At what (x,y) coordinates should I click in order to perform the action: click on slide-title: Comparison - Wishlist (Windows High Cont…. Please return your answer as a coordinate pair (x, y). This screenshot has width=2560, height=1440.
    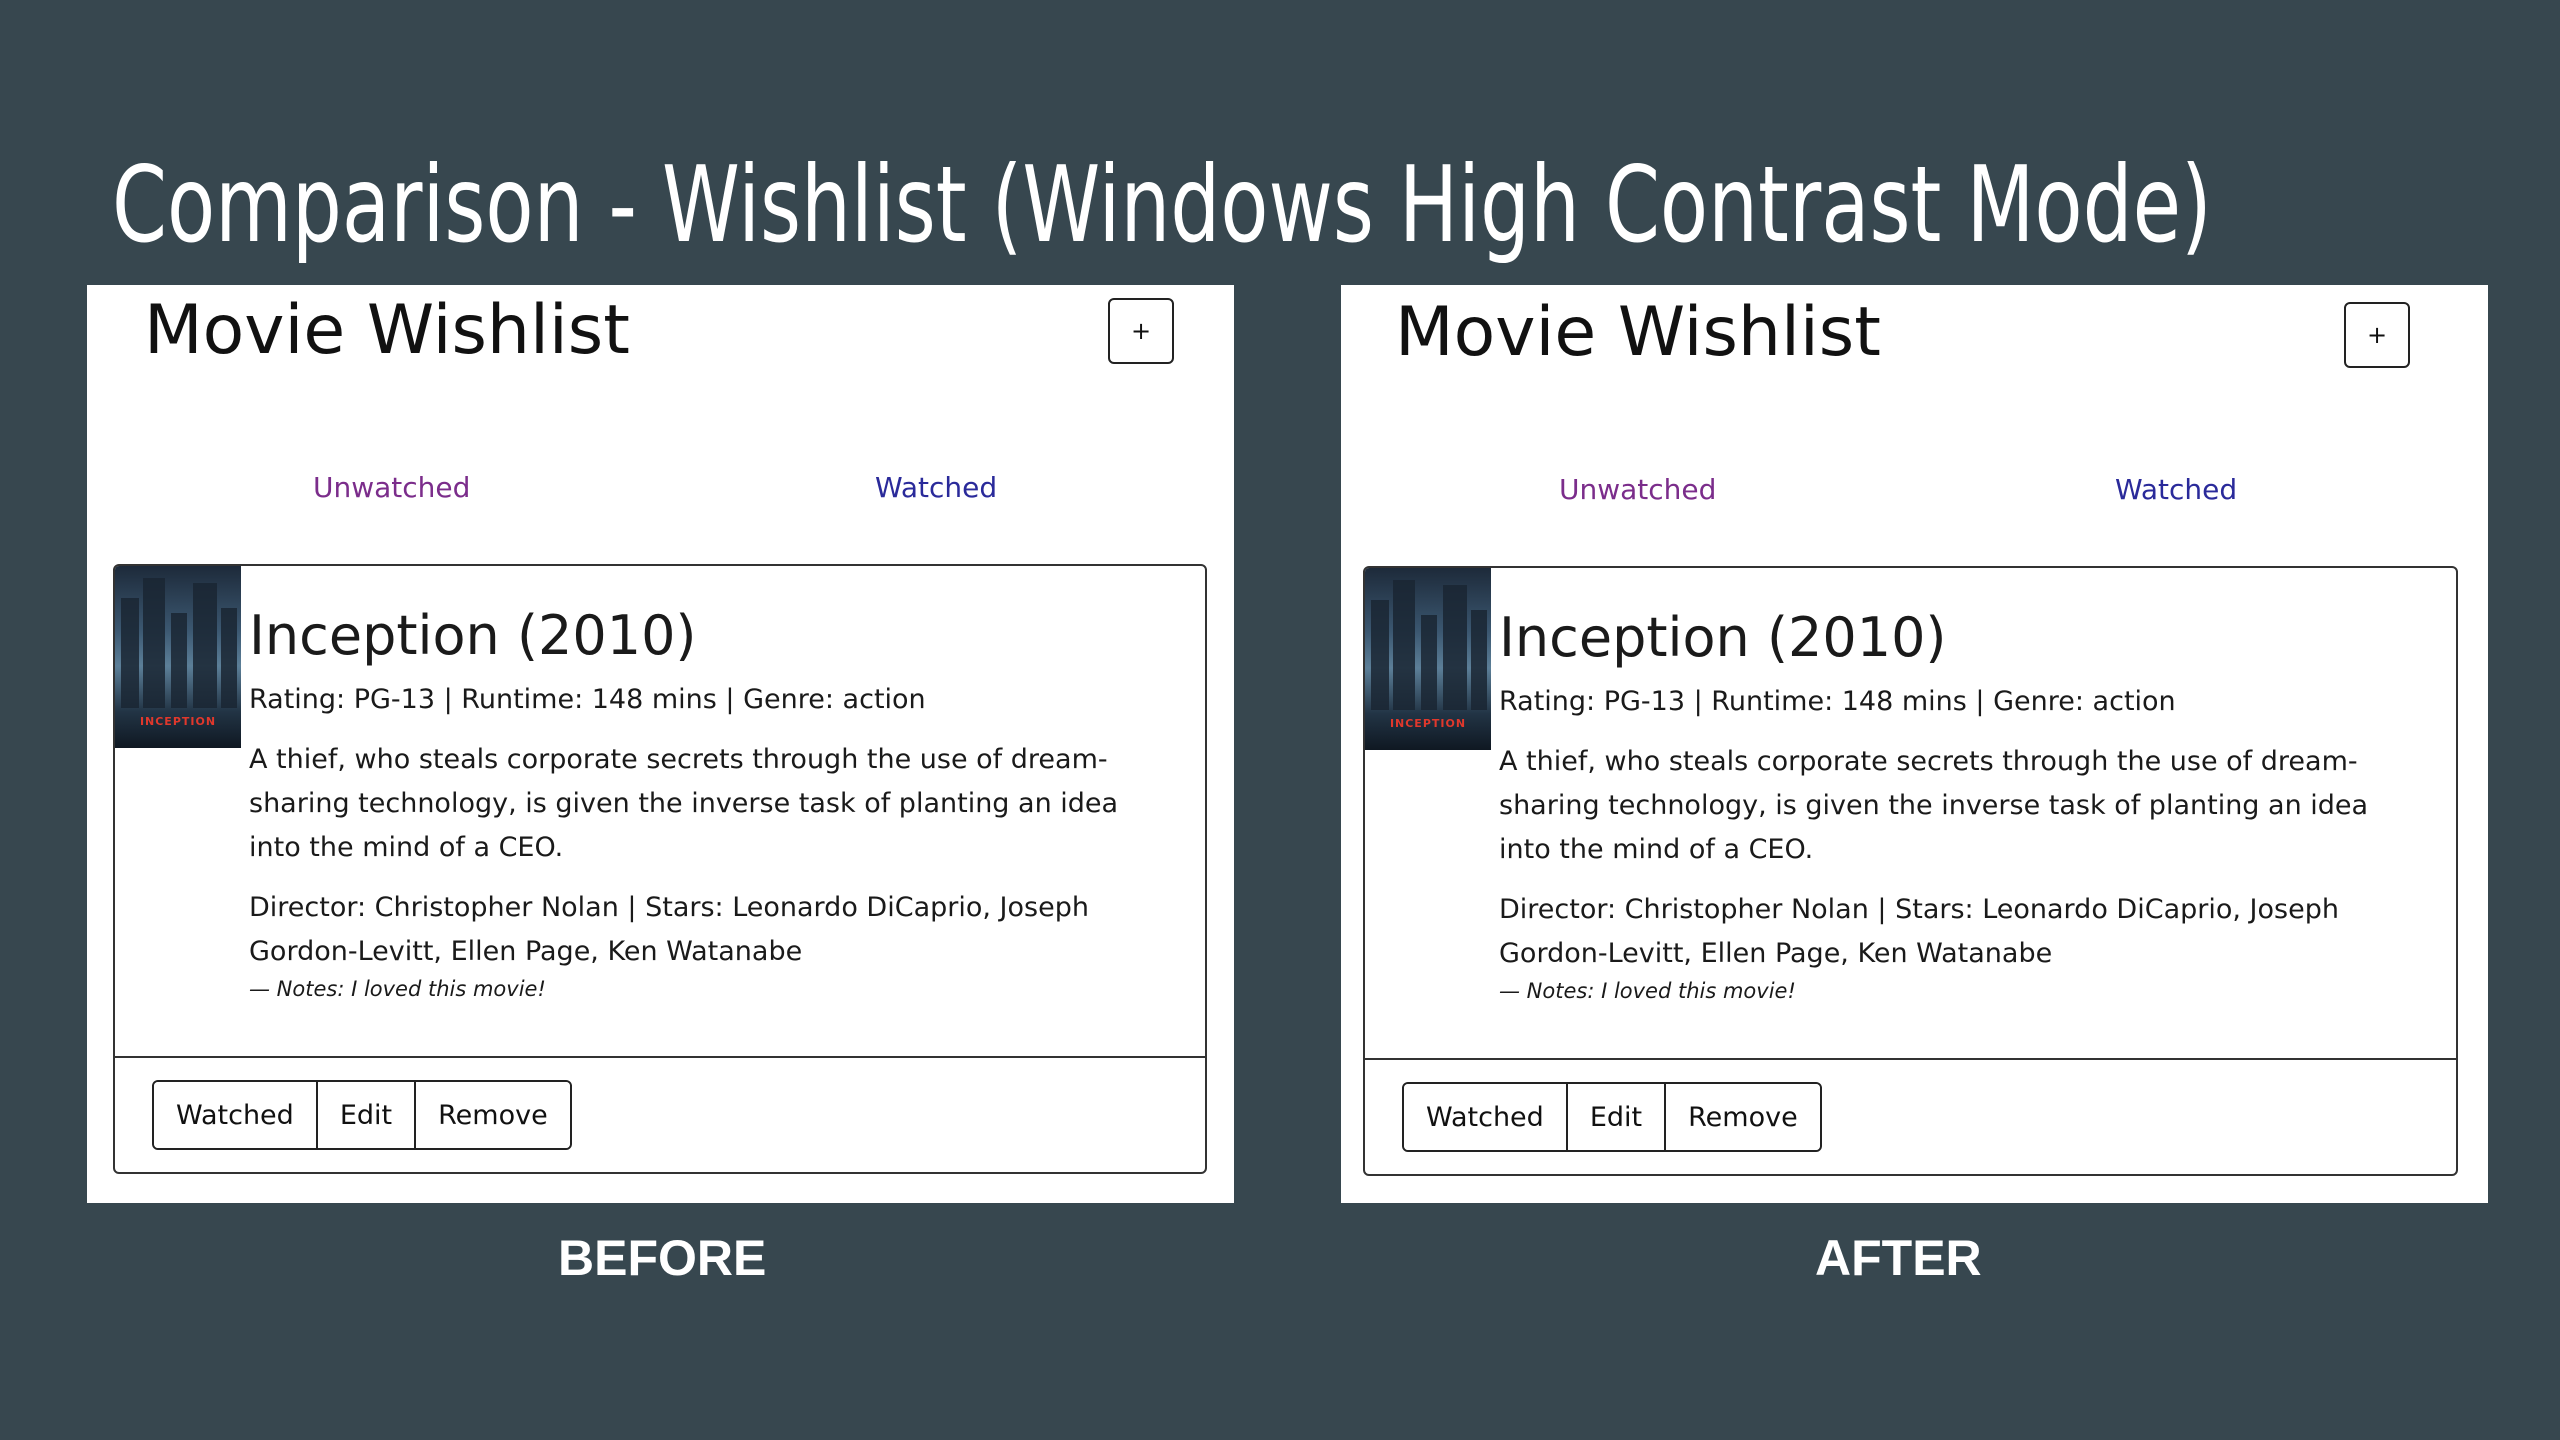
    Looking at the image, I should click on (1162, 205).